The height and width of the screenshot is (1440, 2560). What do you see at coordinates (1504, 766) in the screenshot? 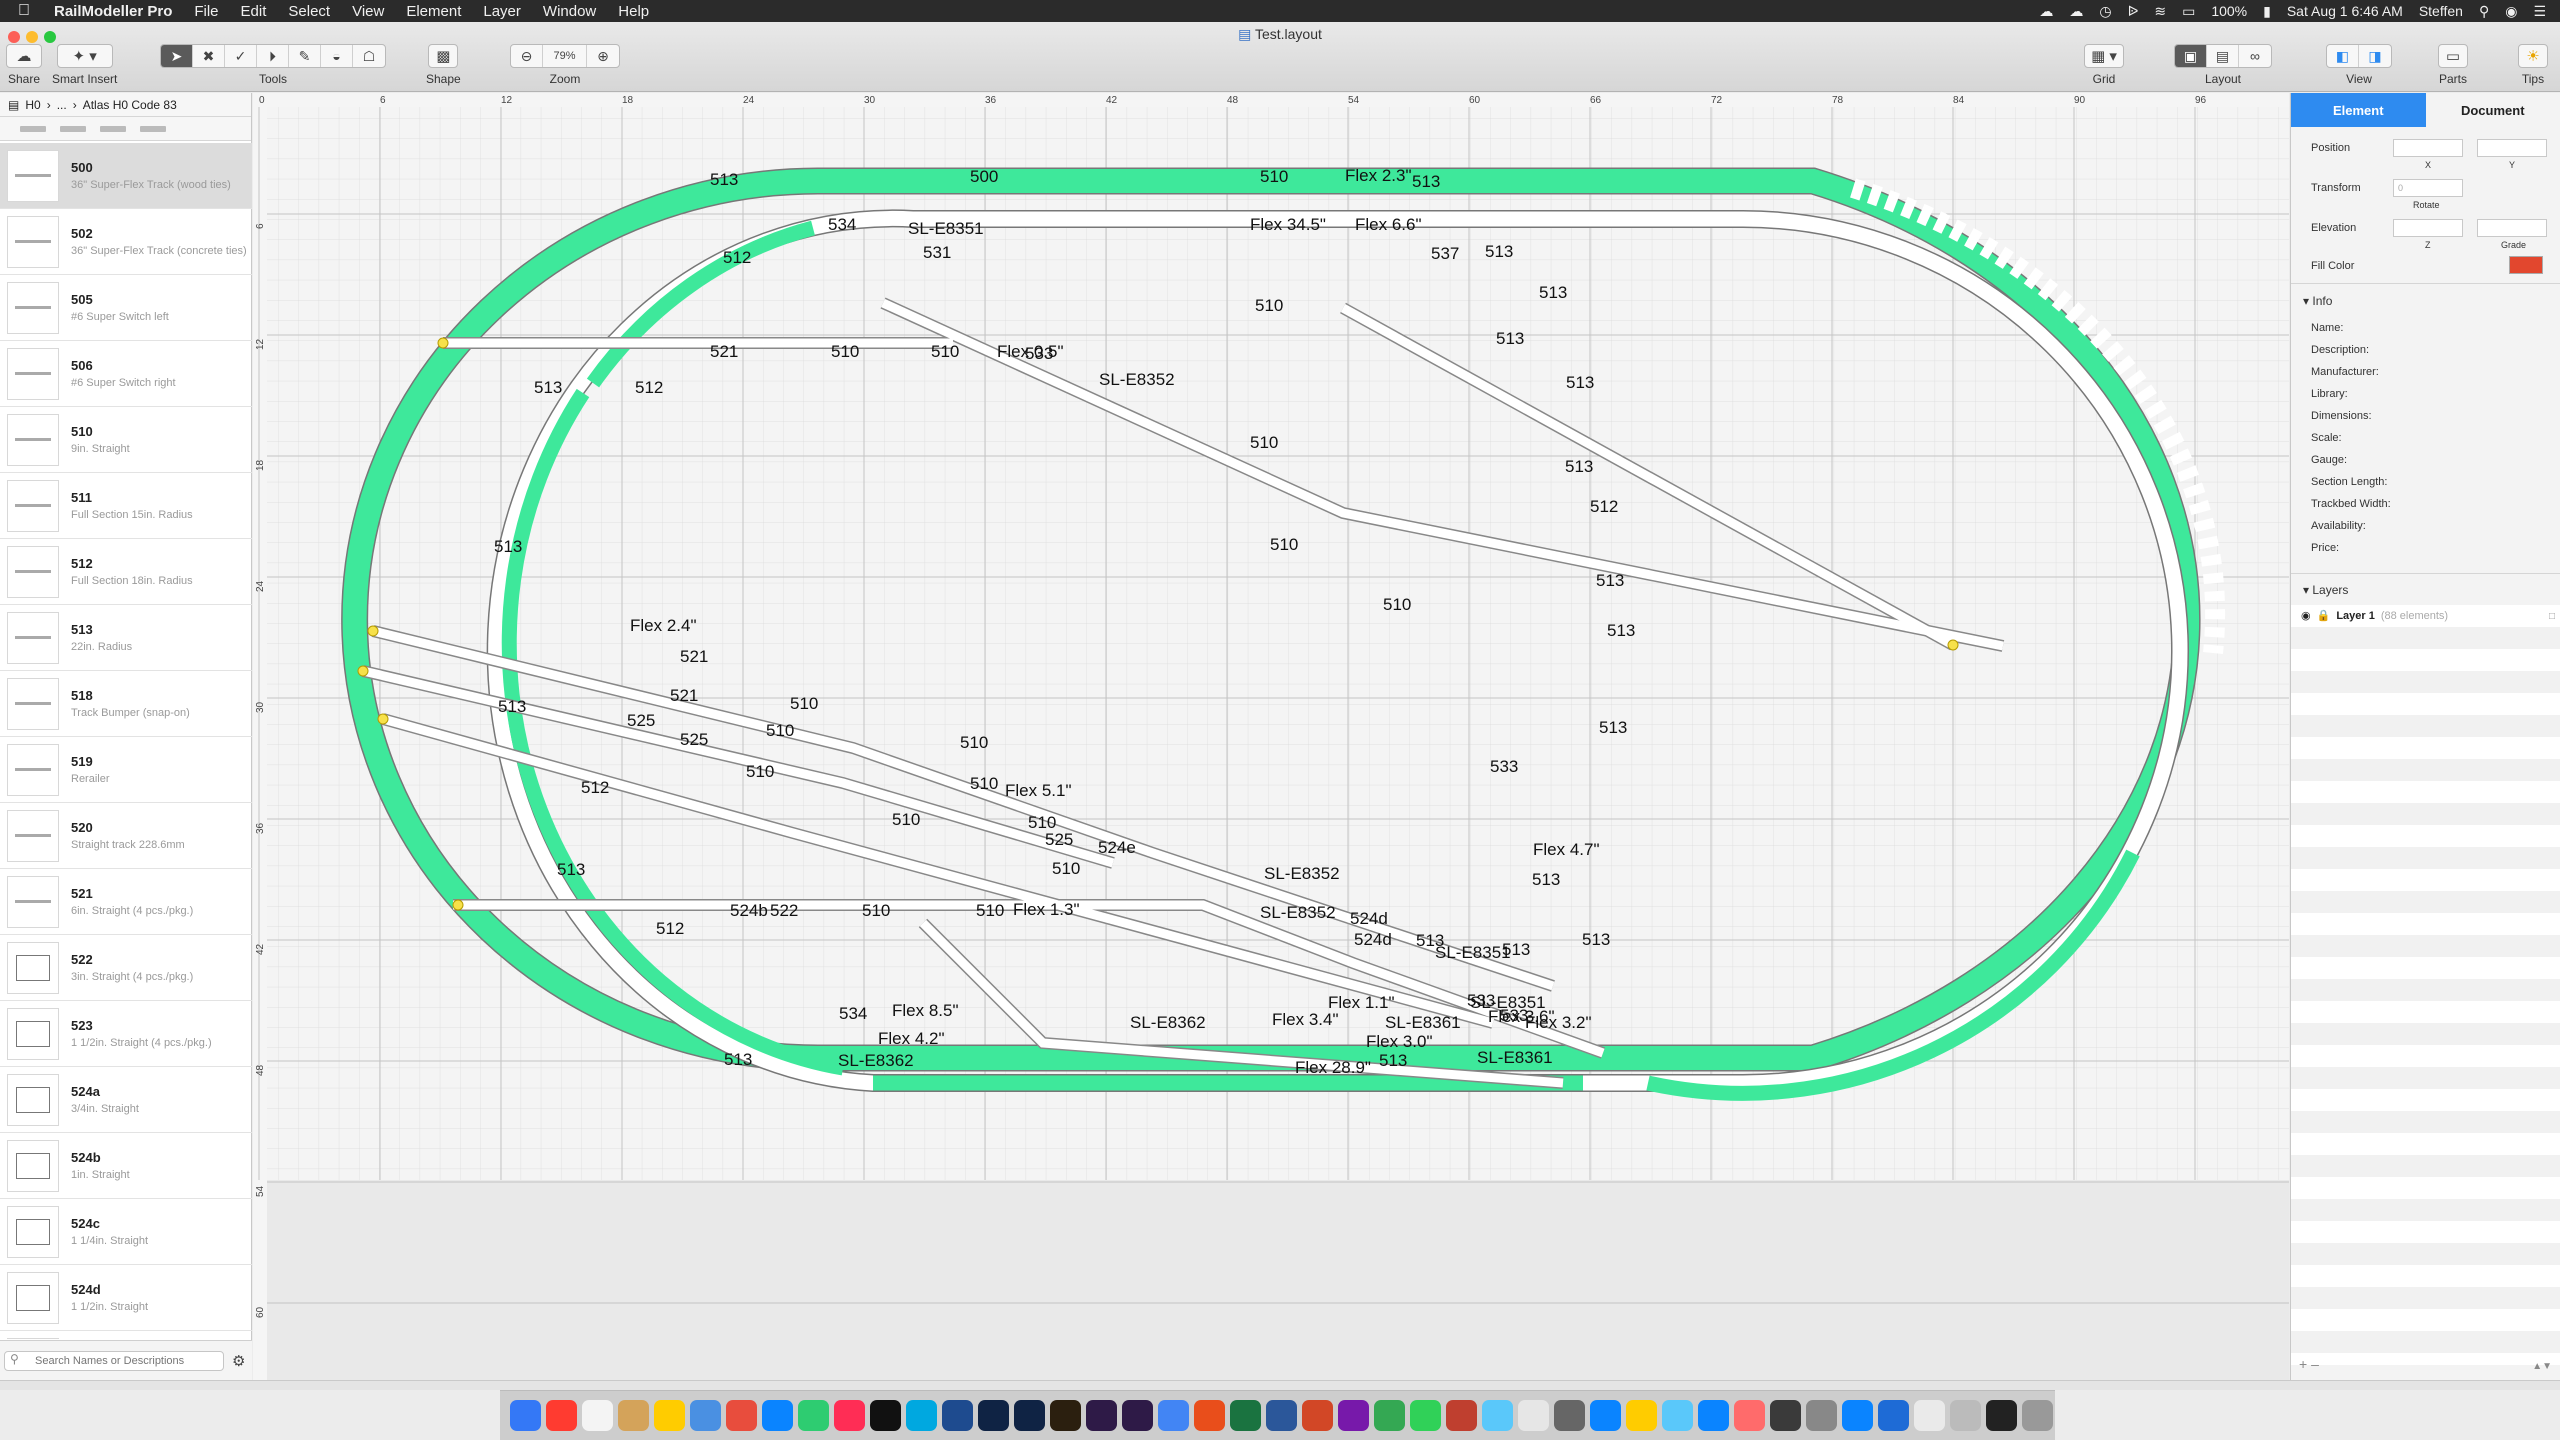
I see `track-label: 533` at bounding box center [1504, 766].